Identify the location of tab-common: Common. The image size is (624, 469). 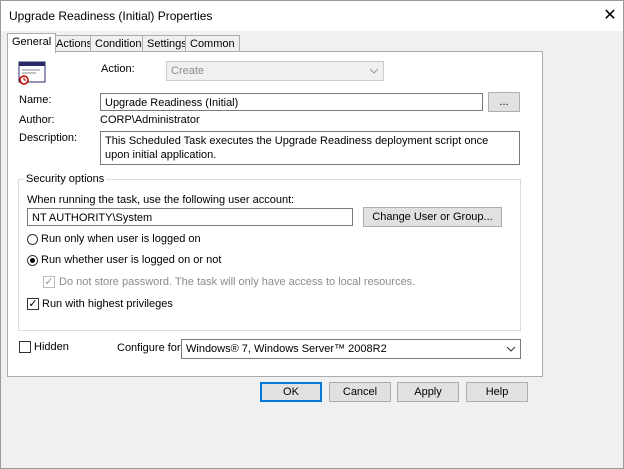
(212, 43).